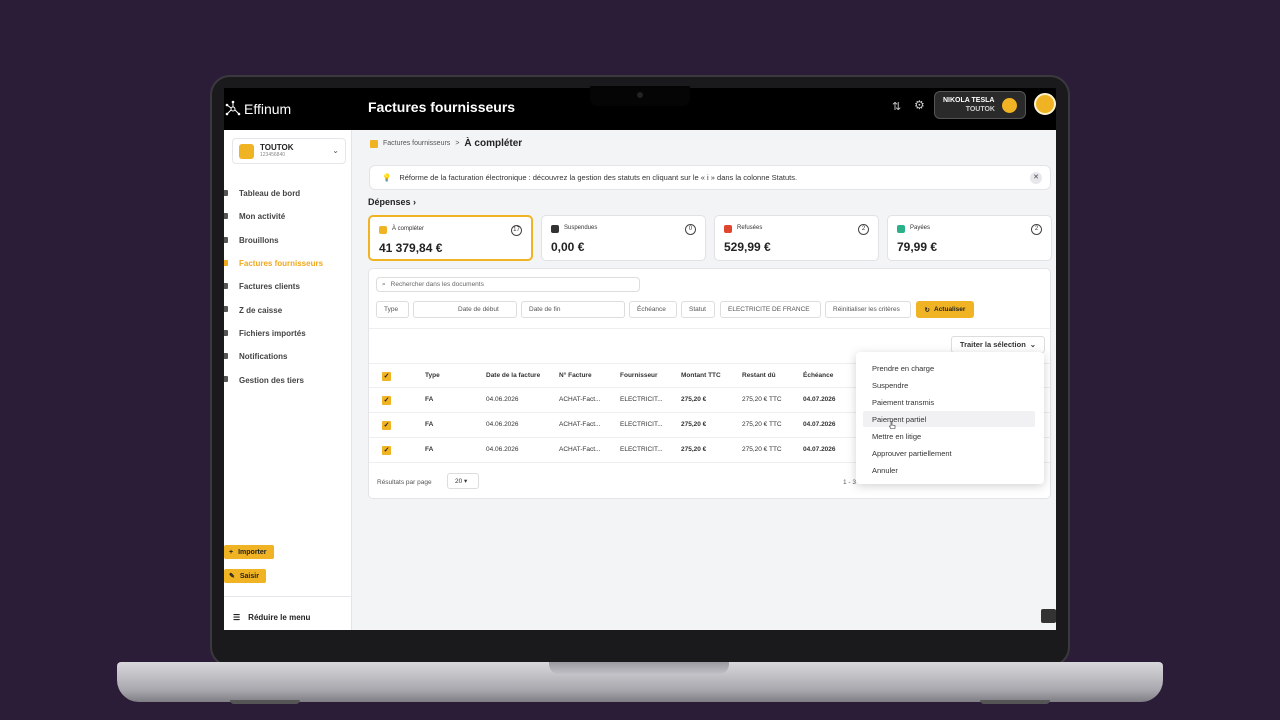 The image size is (1280, 720). I want to click on sidebar-item-client-invoices: Factures clients, so click(288, 286).